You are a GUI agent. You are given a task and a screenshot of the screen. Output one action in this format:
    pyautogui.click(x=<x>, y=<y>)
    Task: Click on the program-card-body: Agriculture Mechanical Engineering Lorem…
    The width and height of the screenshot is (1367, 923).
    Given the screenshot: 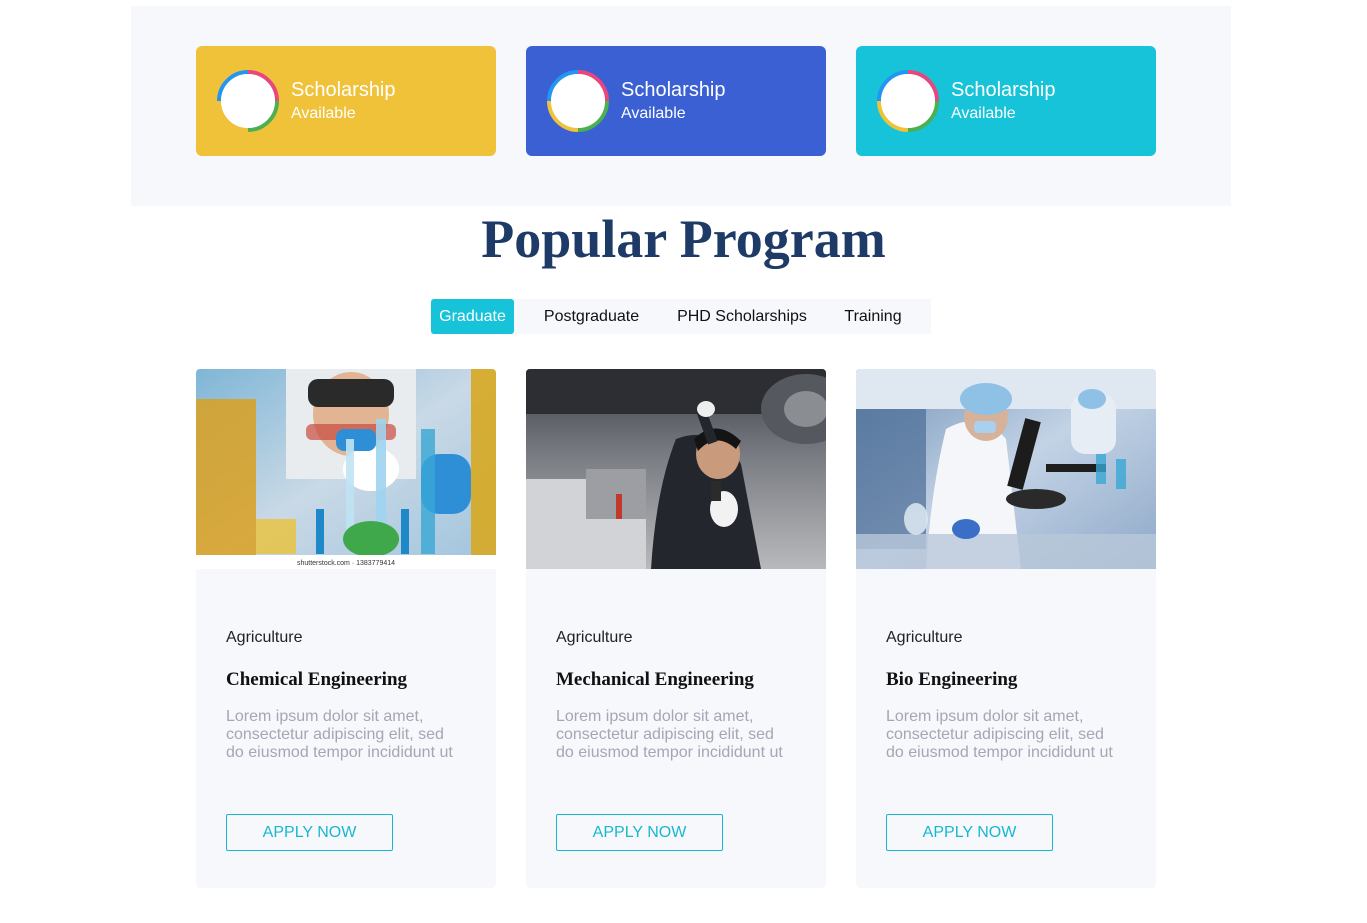 What is the action you would take?
    pyautogui.click(x=676, y=695)
    